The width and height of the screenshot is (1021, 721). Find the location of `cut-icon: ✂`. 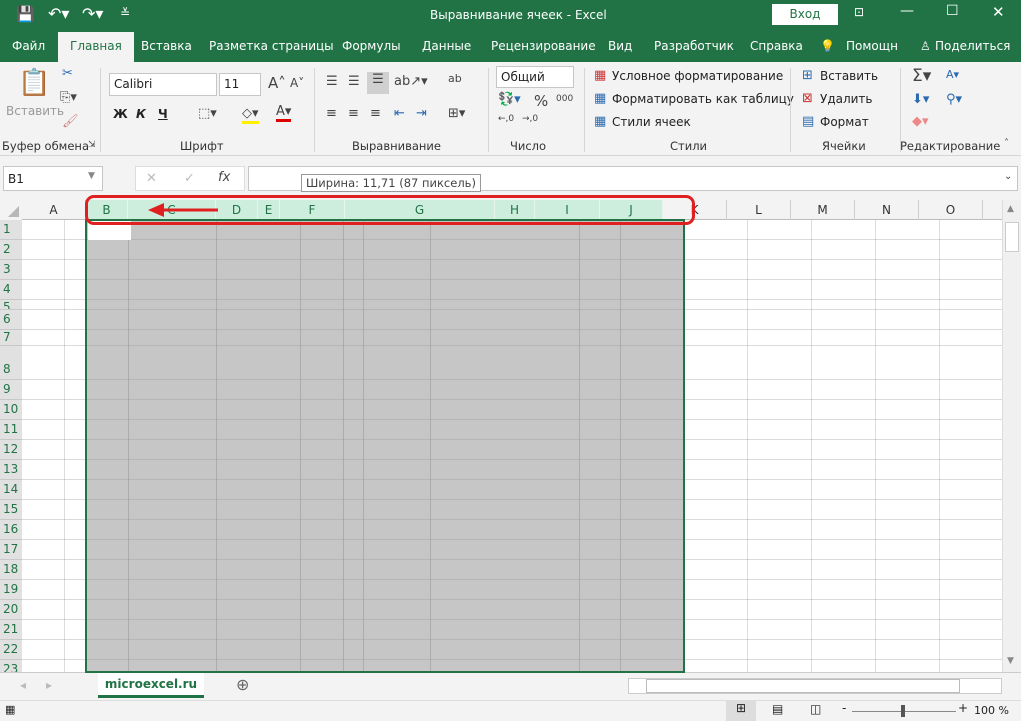

cut-icon: ✂ is located at coordinates (67, 73).